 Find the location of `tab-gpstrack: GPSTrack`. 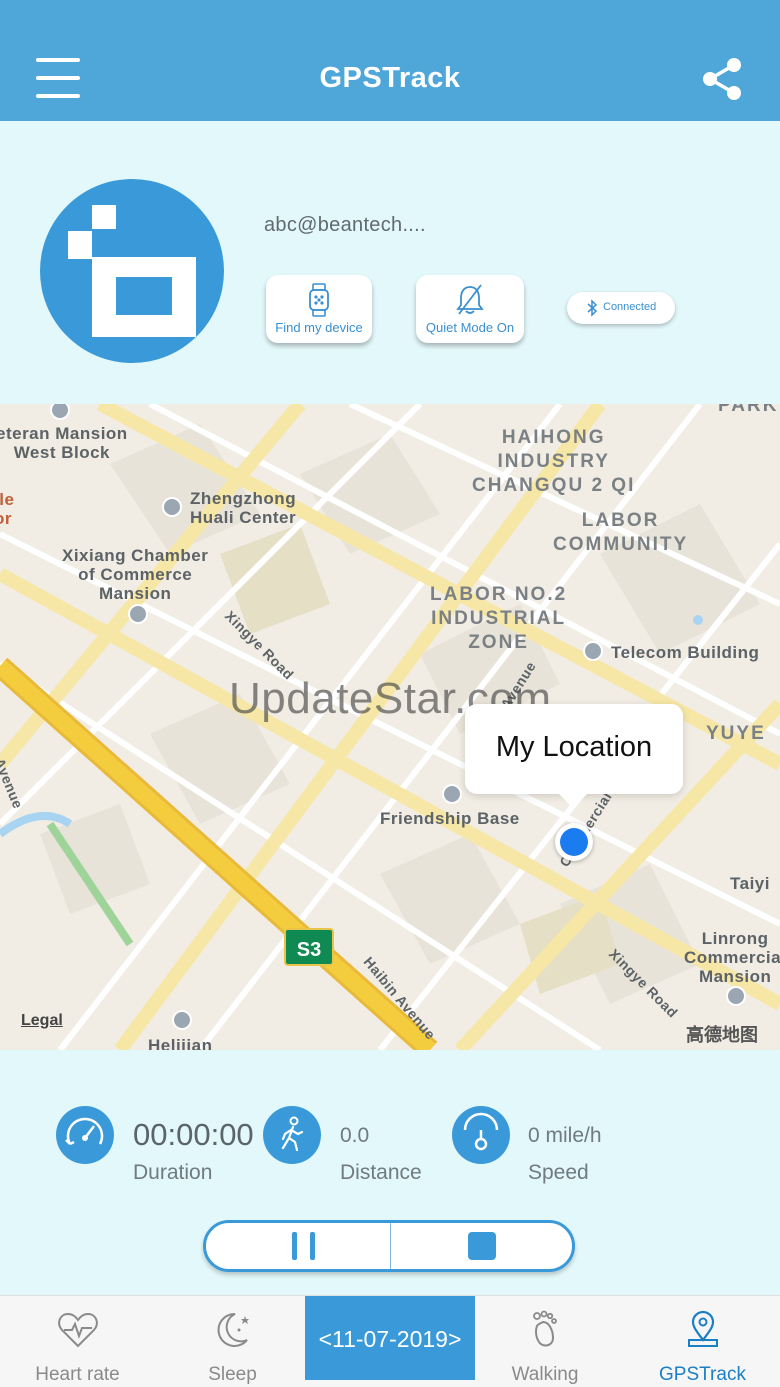

tab-gpstrack: GPSTrack is located at coordinates (702, 1341).